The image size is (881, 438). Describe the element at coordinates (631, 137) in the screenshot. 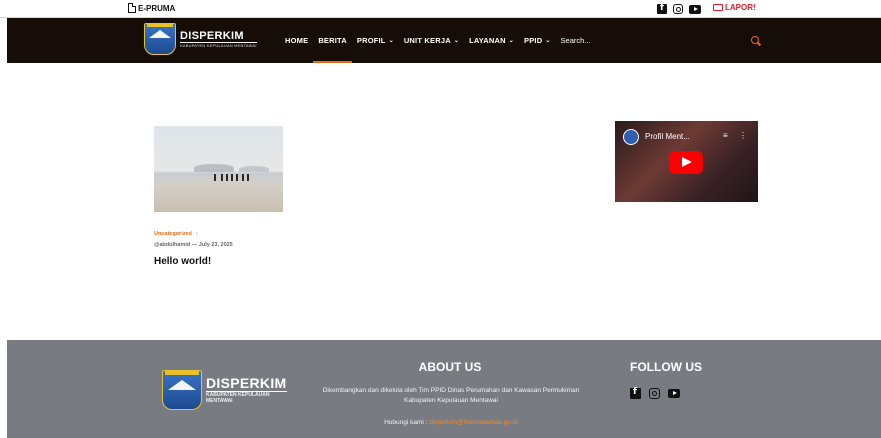

I see `channel-avatar` at that location.